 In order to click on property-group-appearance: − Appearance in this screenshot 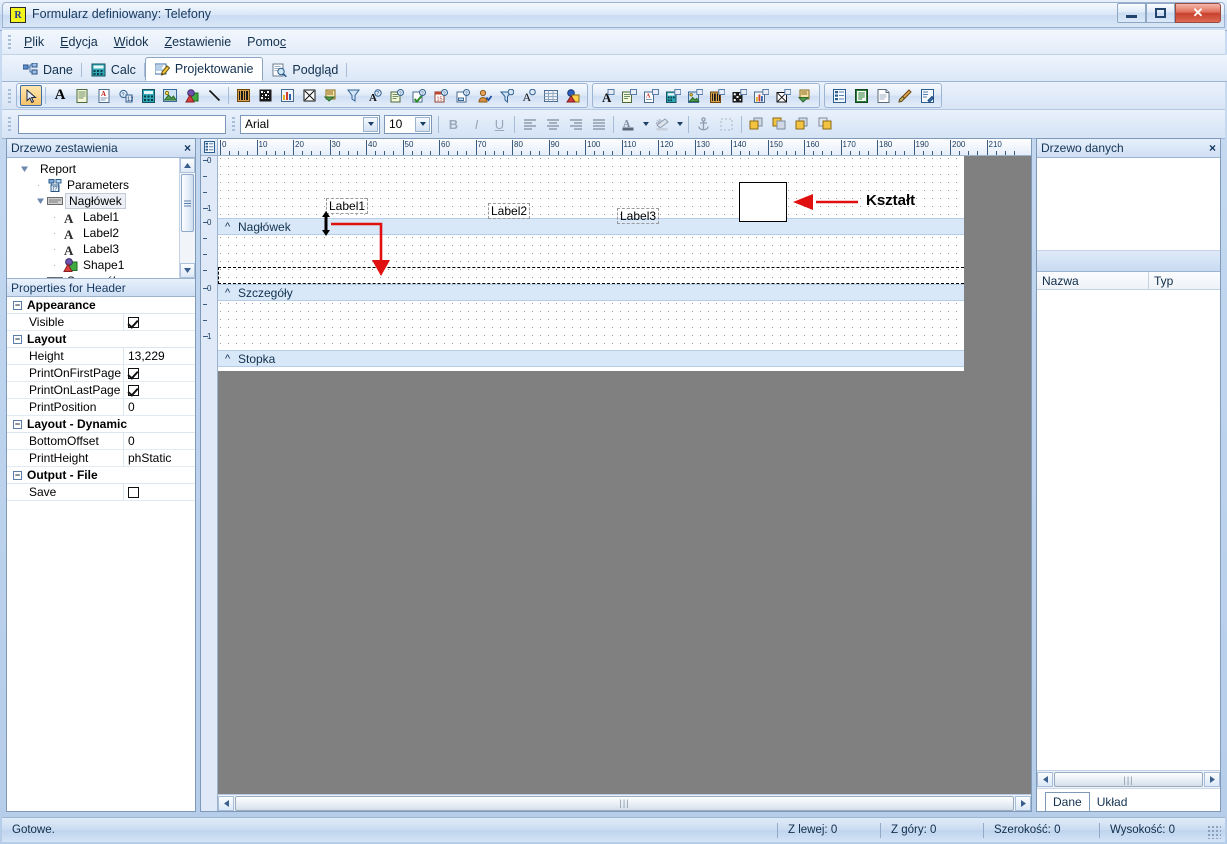, I will do `click(101, 305)`.